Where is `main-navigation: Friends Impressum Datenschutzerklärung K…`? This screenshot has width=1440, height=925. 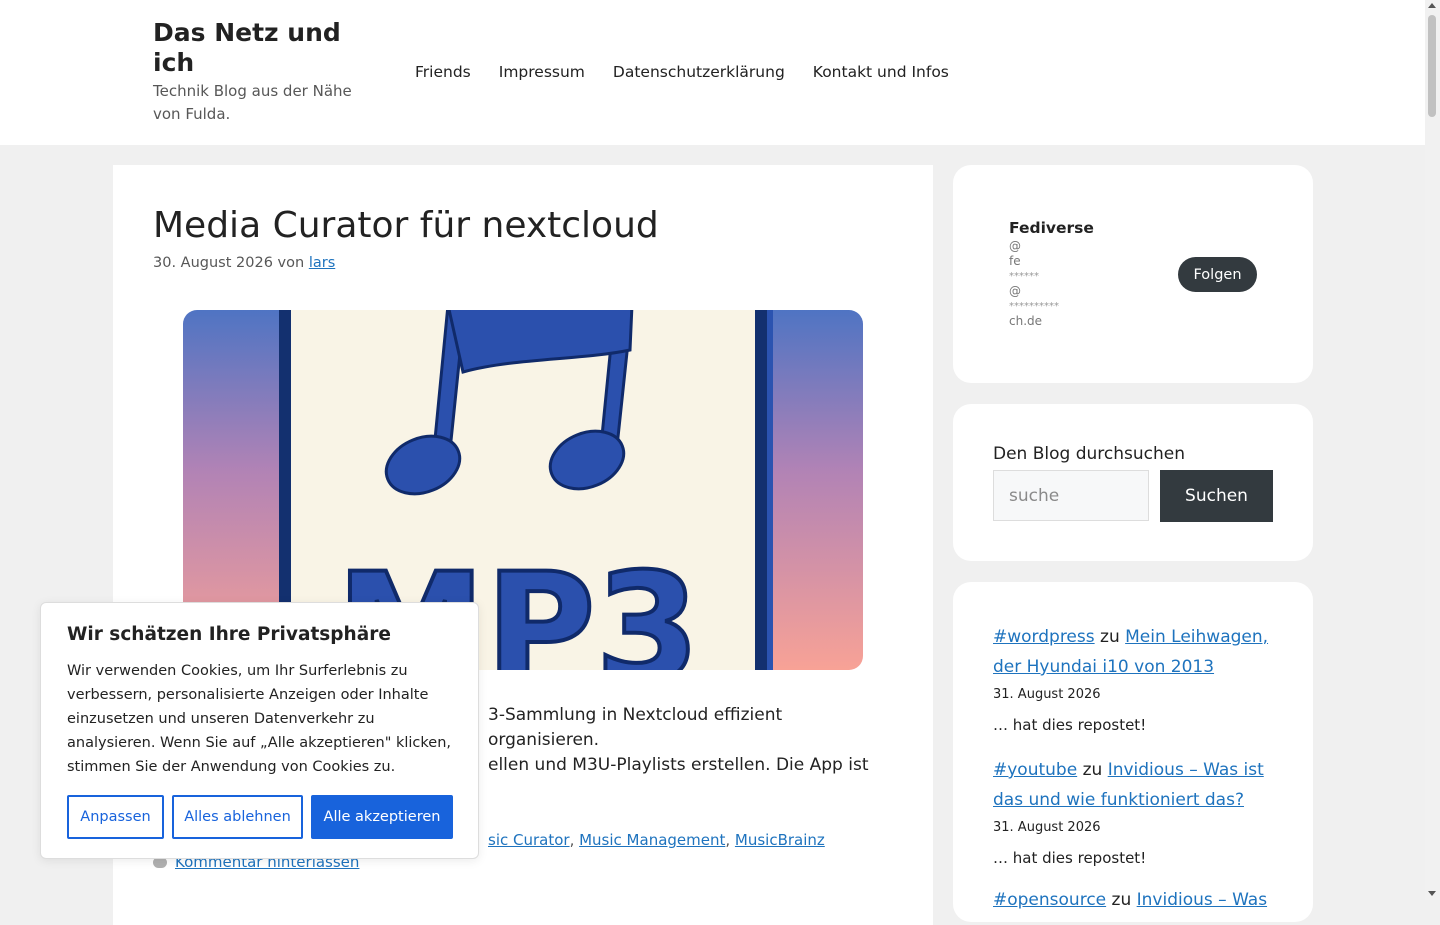 main-navigation: Friends Impressum Datenschutzerklärung K… is located at coordinates (682, 72).